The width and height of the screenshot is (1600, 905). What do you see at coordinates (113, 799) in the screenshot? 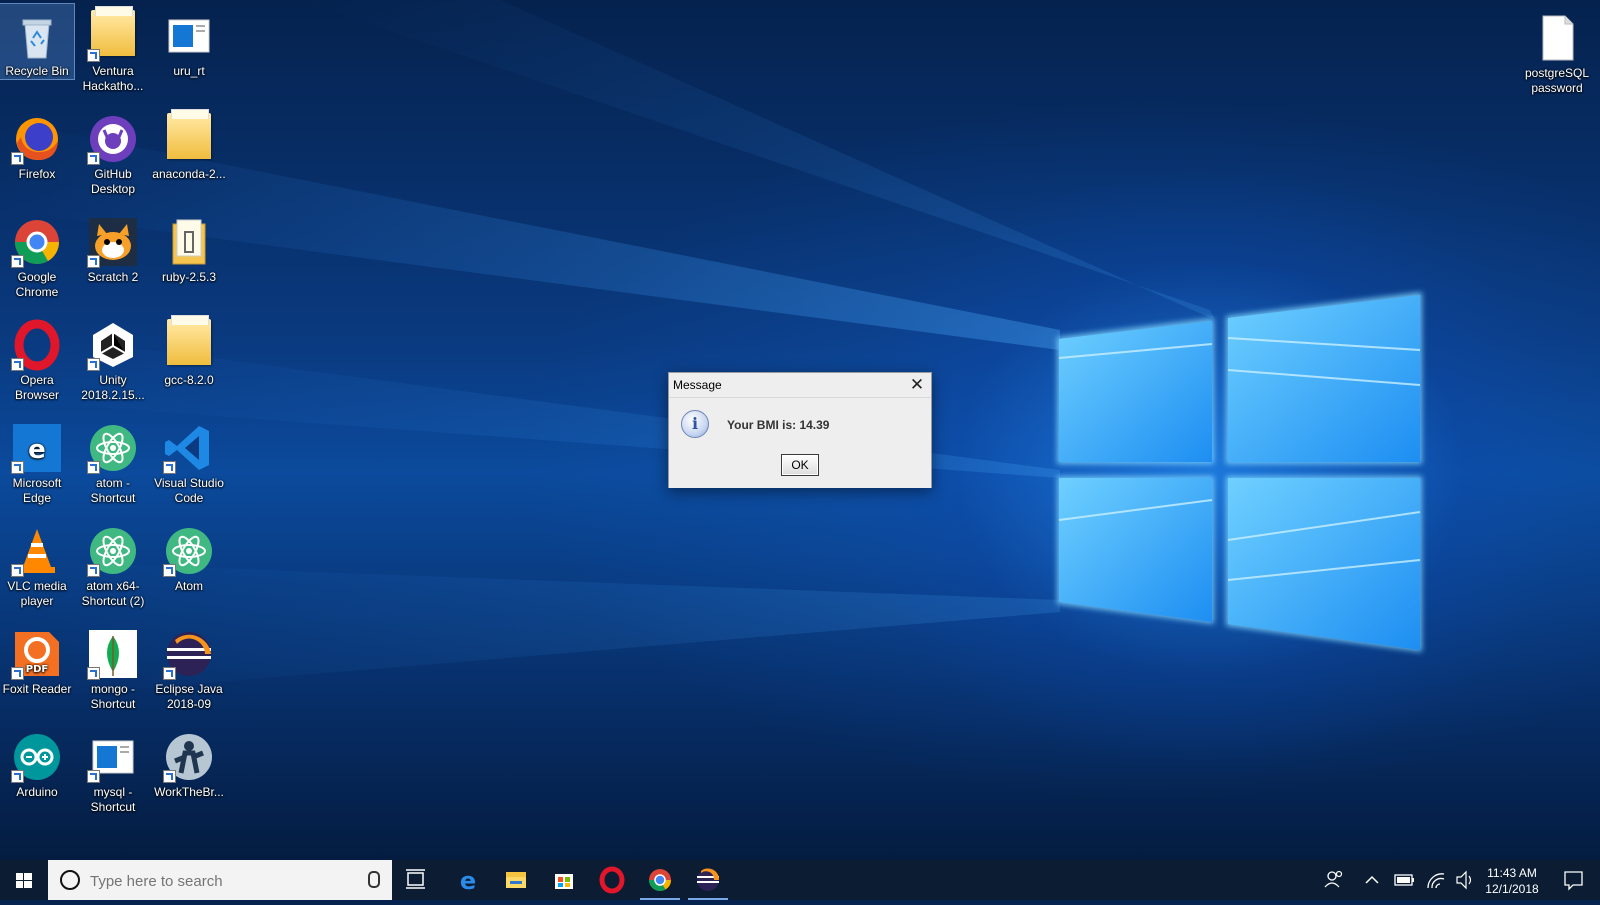
I see `desktop-icon-label: mysql - Shortcut` at bounding box center [113, 799].